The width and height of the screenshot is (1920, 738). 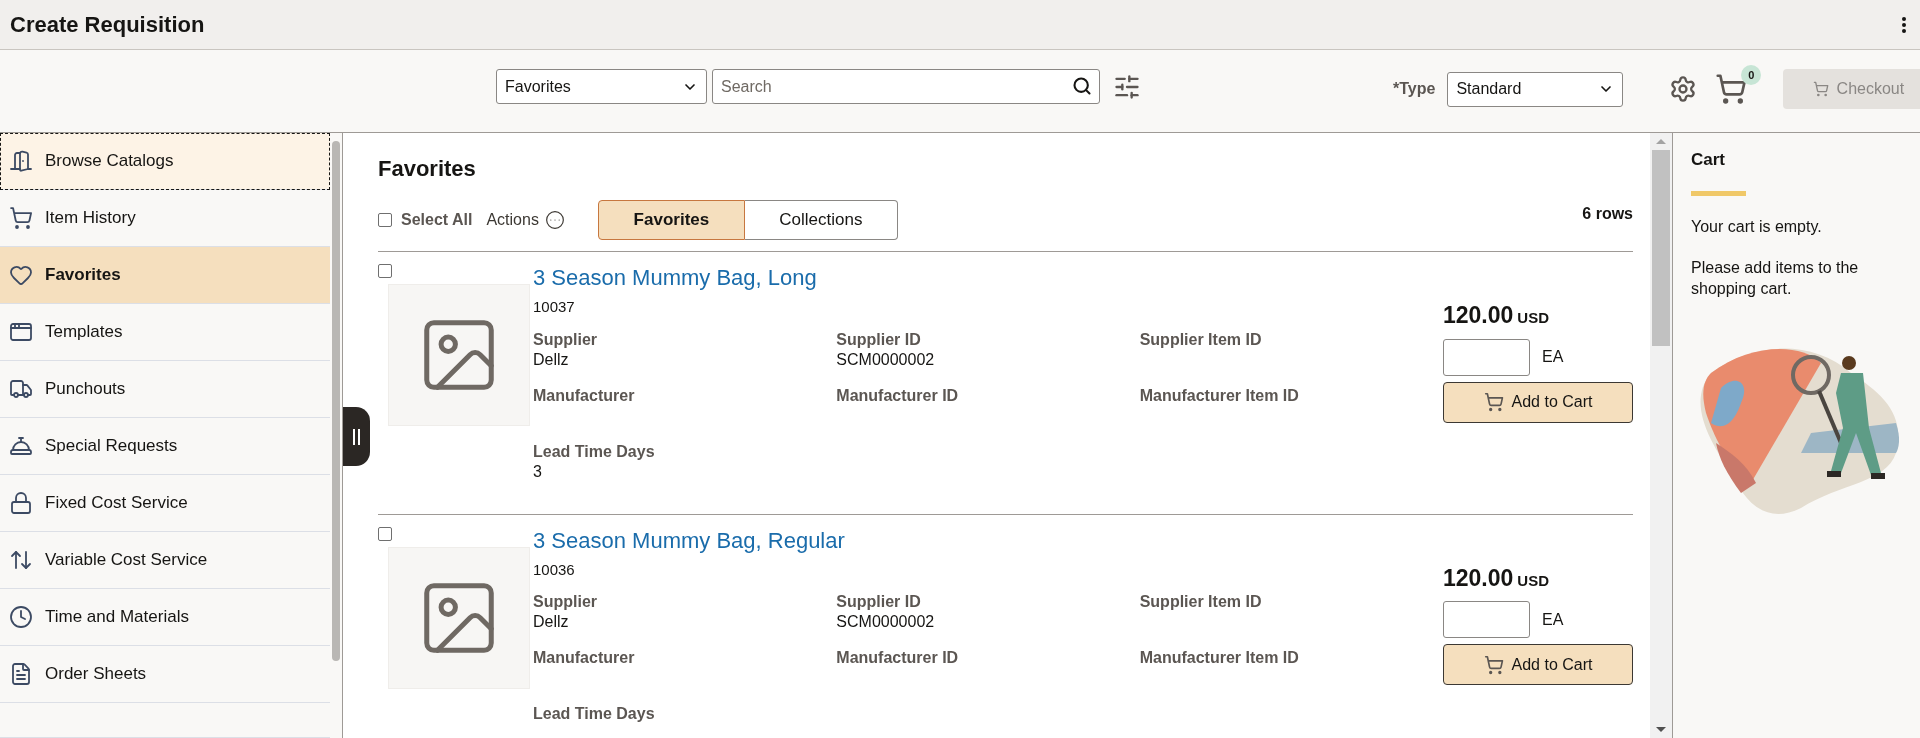 I want to click on sidebar-item: Order Sheets, so click(x=165, y=674).